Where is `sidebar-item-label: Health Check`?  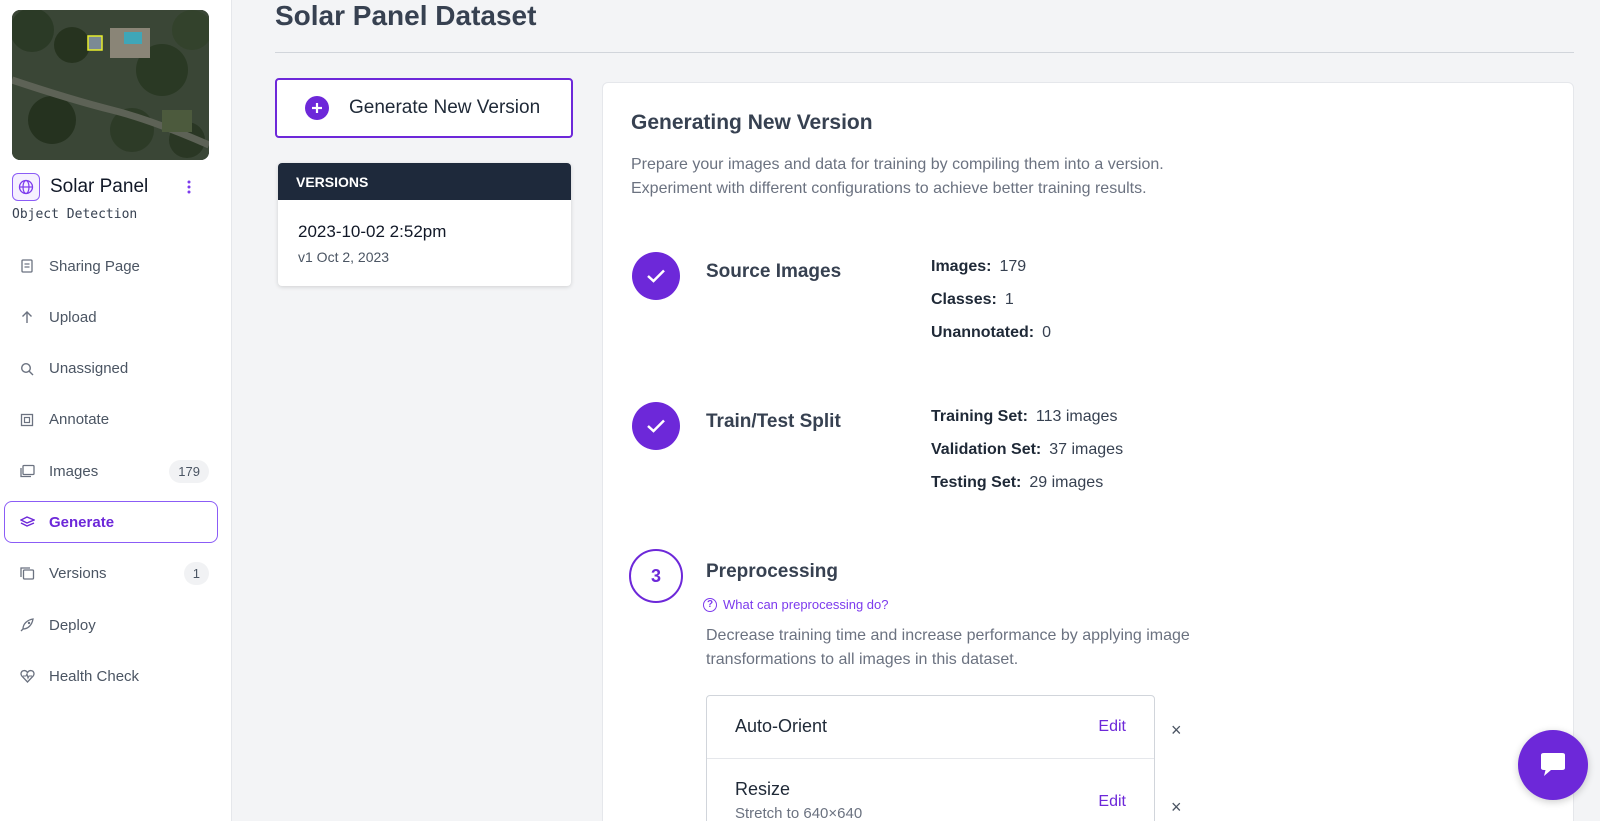
sidebar-item-label: Health Check is located at coordinates (94, 676).